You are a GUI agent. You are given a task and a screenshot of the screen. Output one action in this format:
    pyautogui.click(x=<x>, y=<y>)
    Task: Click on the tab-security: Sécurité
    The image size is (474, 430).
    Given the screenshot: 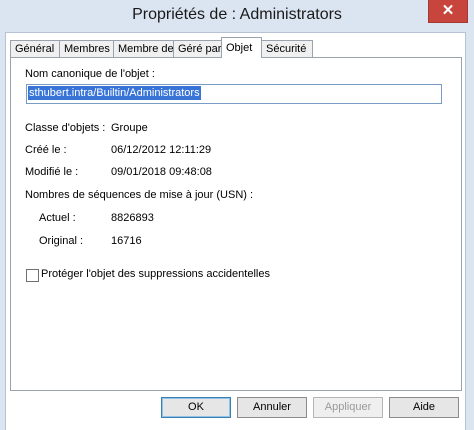 What is the action you would take?
    pyautogui.click(x=287, y=48)
    